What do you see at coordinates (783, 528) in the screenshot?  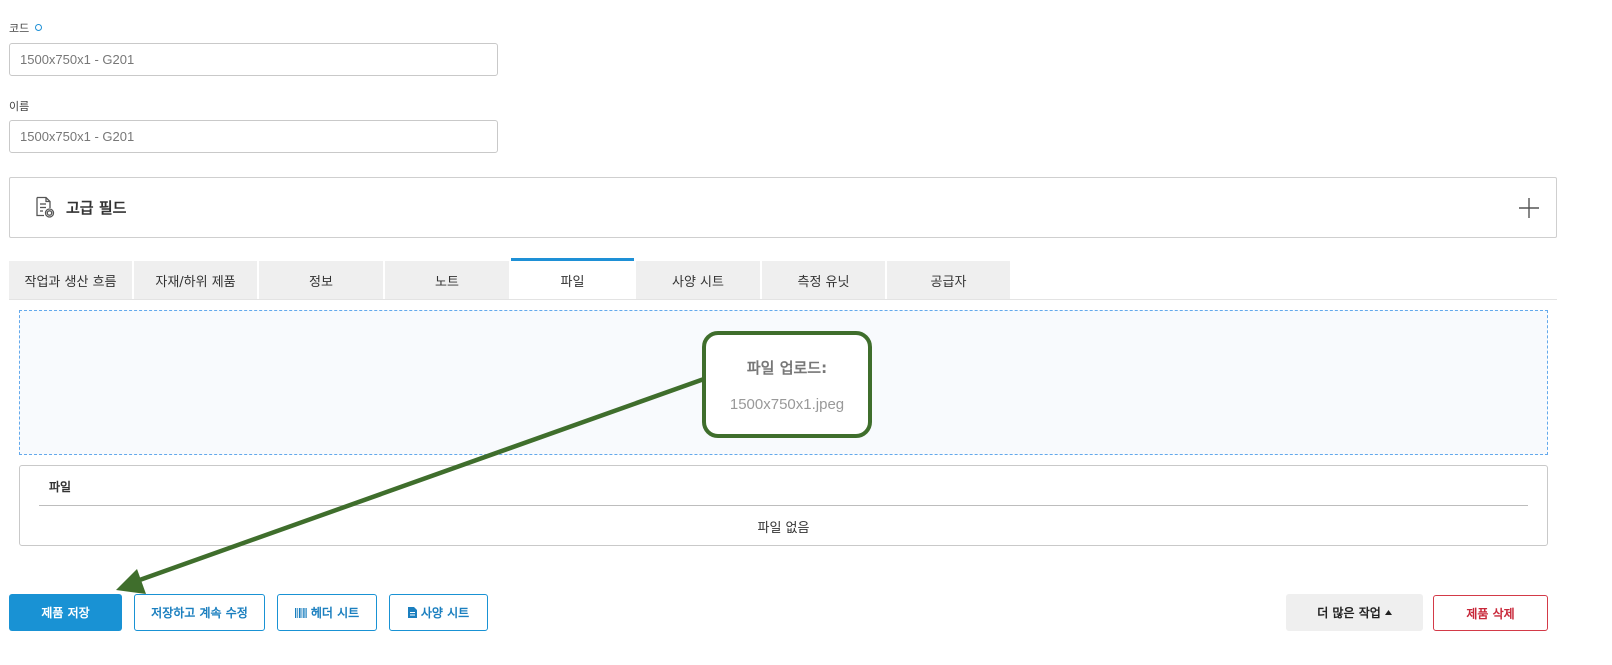 I see `files-empty-text: 파일 없음` at bounding box center [783, 528].